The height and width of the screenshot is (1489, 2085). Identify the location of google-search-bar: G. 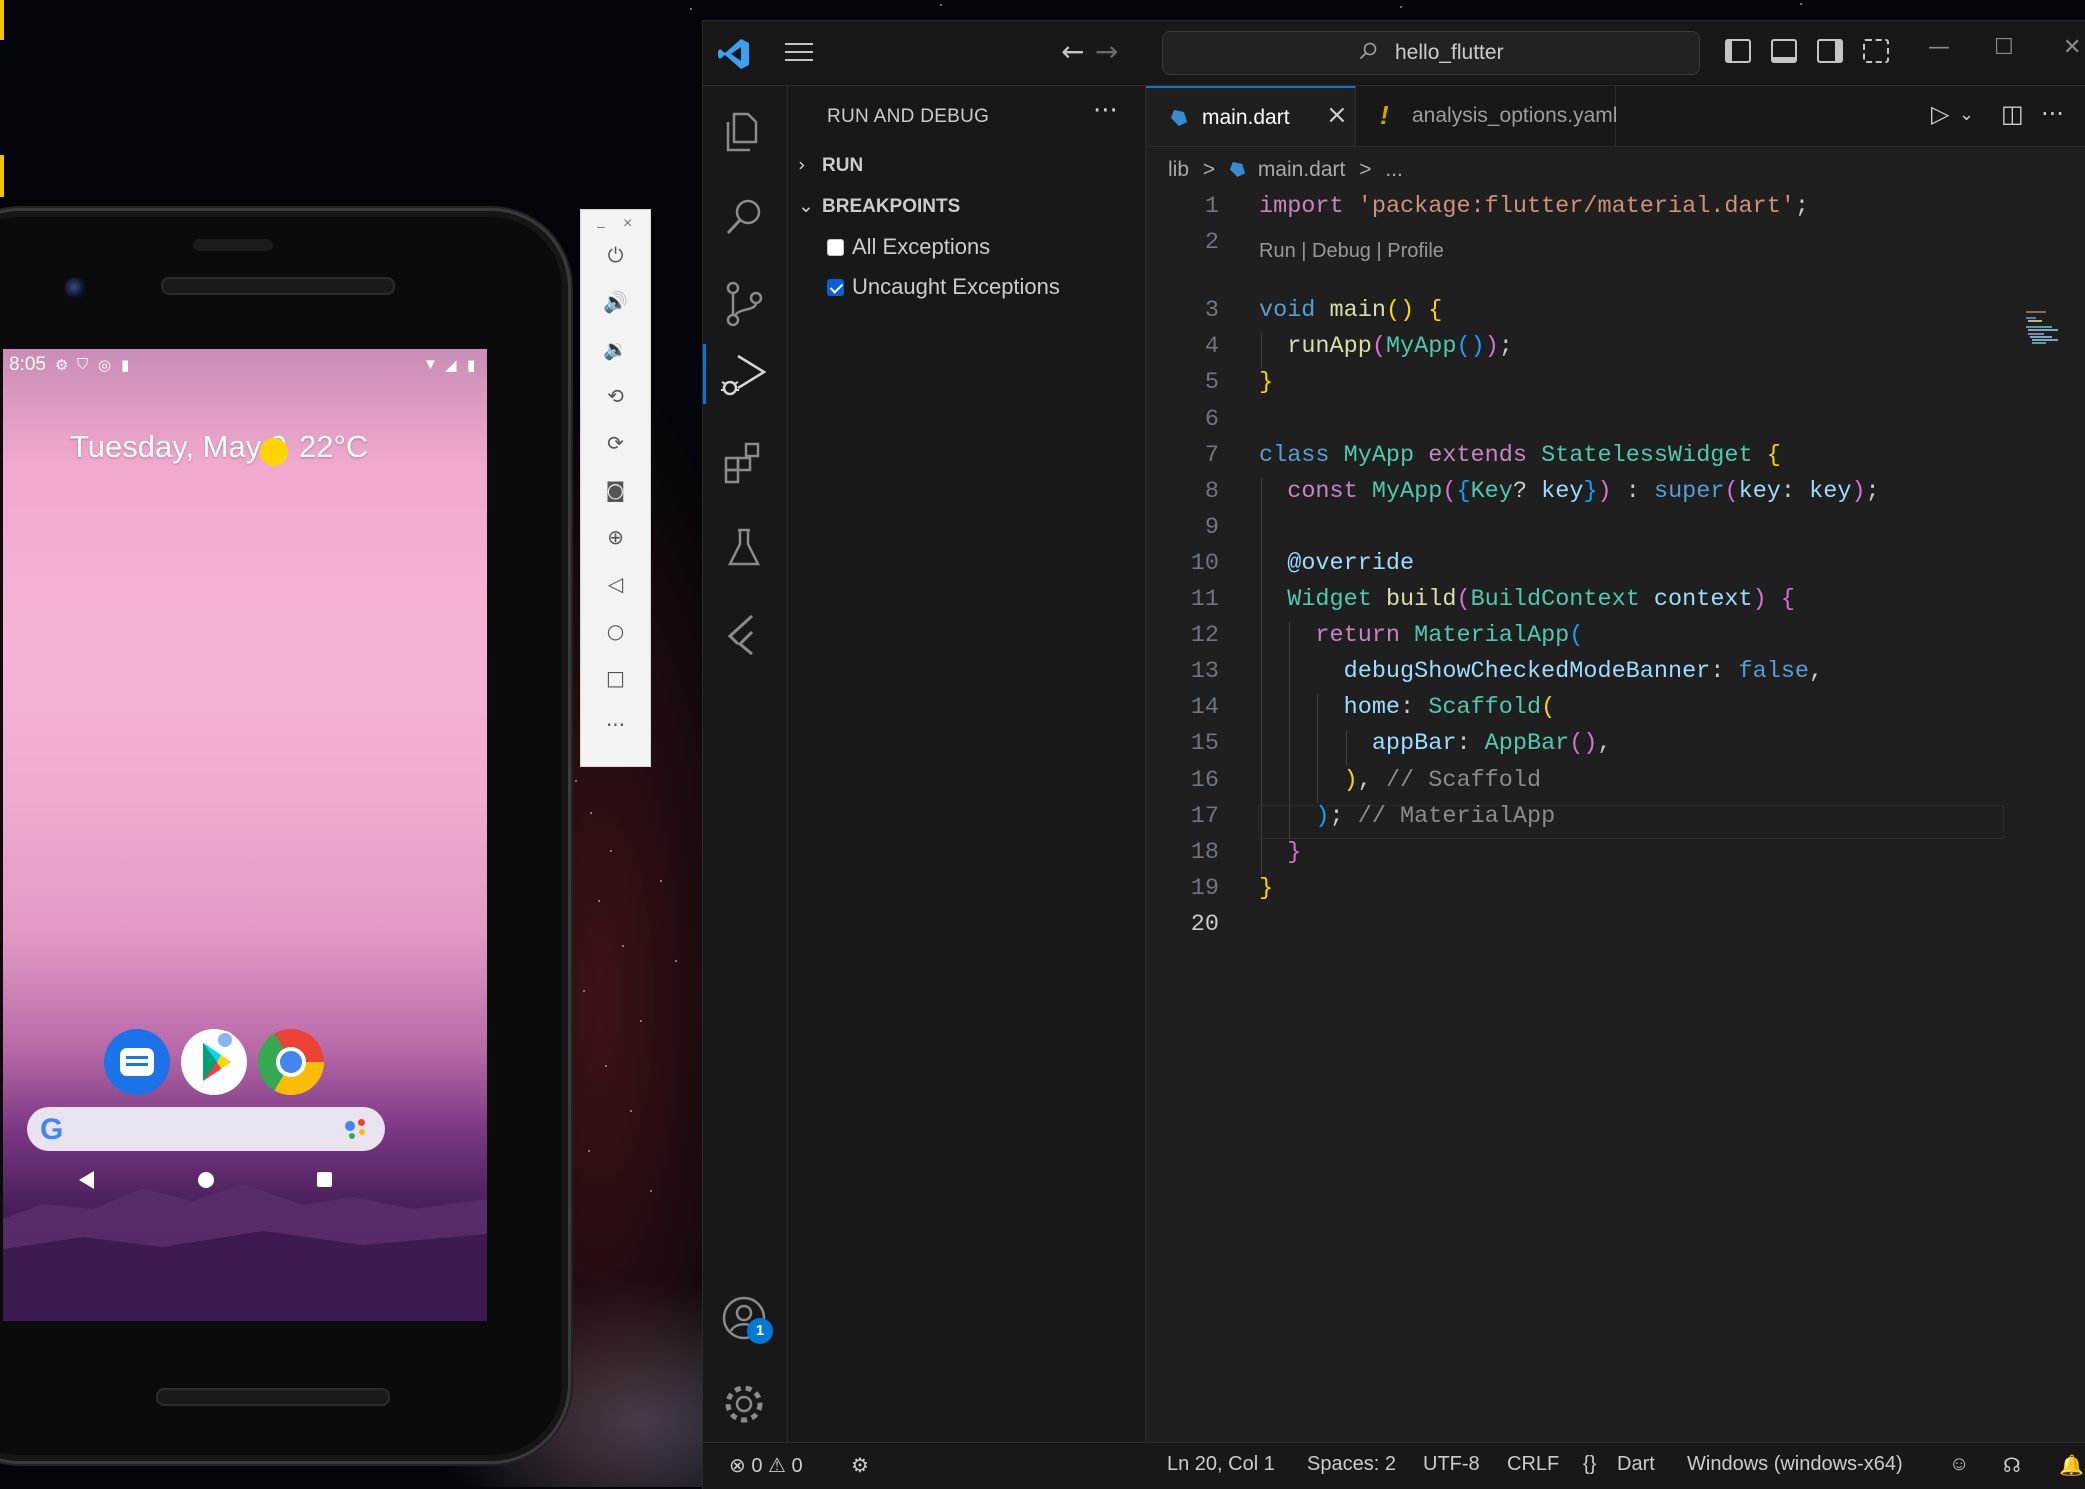
(206, 1129).